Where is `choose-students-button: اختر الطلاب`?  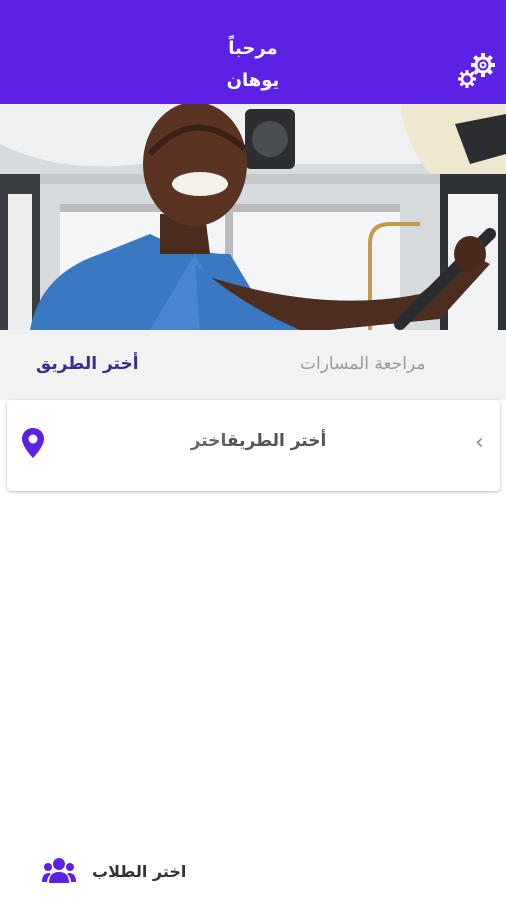 choose-students-button: اختر الطلاب is located at coordinates (120, 870).